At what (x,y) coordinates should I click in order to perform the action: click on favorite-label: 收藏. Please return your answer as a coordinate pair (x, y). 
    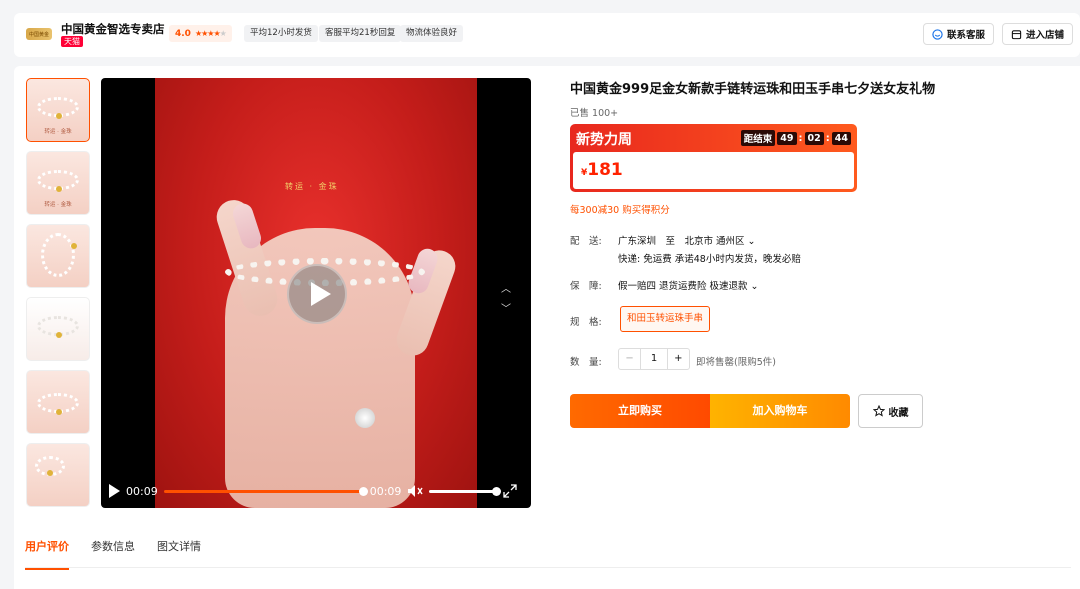
    Looking at the image, I should click on (898, 413).